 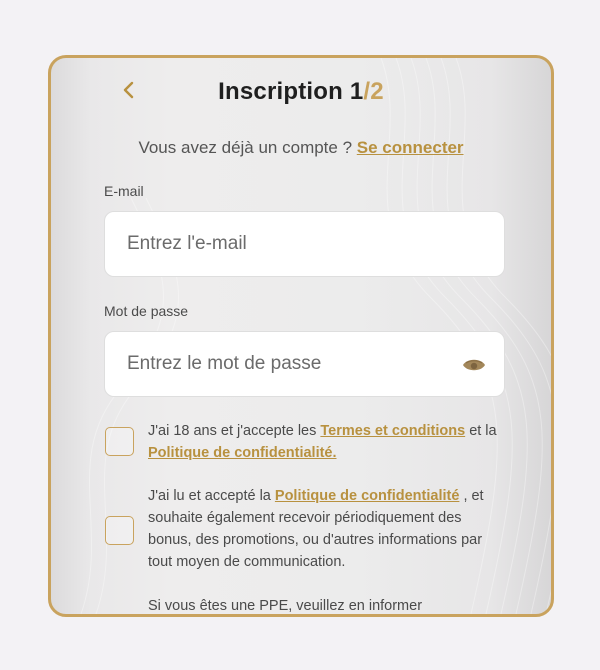 I want to click on marketing-checkbox, so click(x=119, y=530).